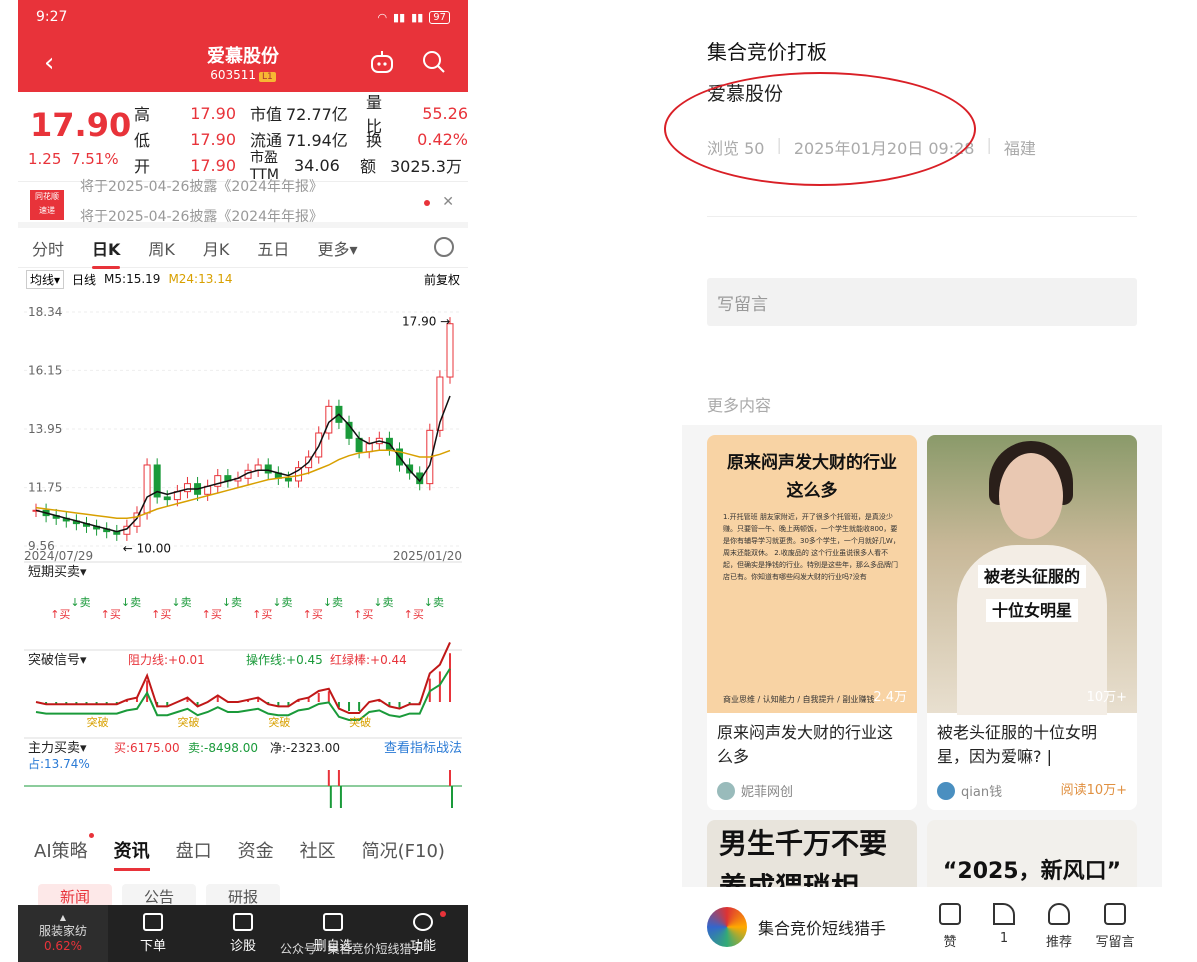  Describe the element at coordinates (444, 247) in the screenshot. I see `settings-icon` at that location.